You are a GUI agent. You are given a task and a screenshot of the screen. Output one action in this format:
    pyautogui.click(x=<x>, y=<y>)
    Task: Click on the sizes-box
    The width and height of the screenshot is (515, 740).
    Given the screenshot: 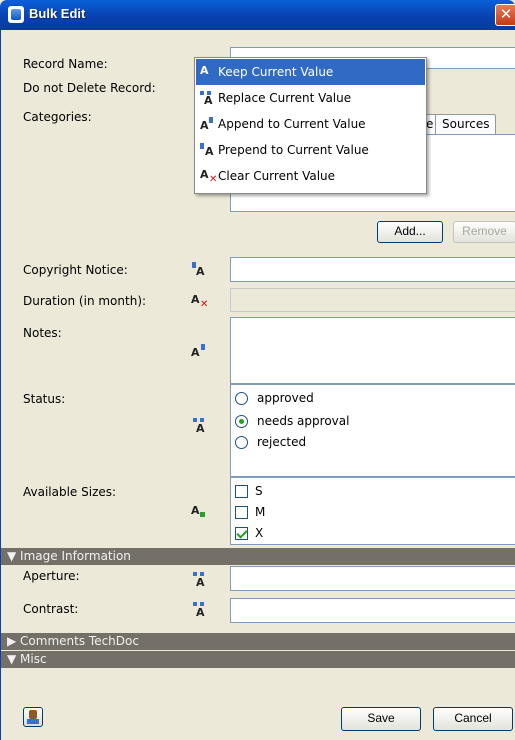 What is the action you would take?
    pyautogui.click(x=372, y=511)
    